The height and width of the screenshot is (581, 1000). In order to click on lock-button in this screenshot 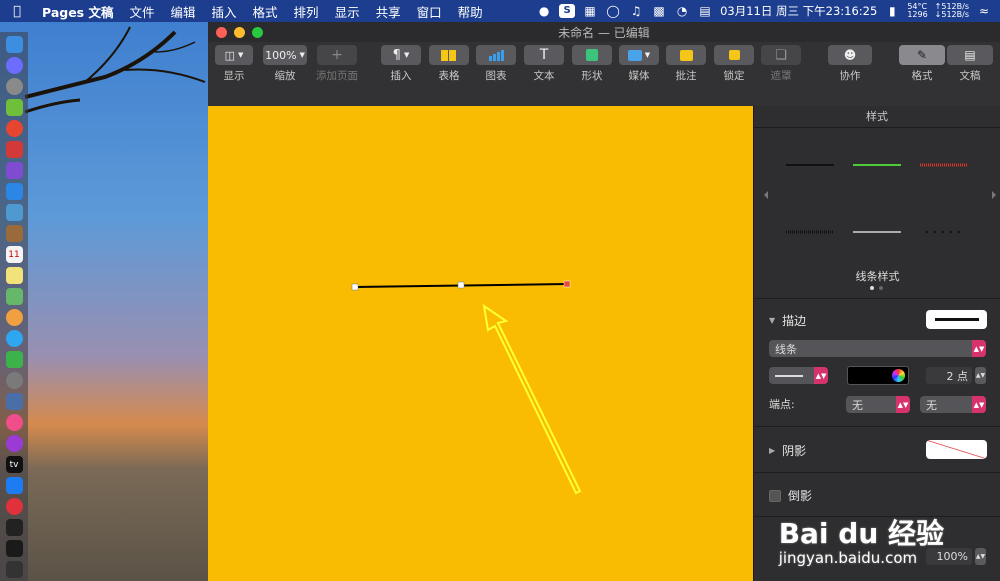, I will do `click(734, 55)`.